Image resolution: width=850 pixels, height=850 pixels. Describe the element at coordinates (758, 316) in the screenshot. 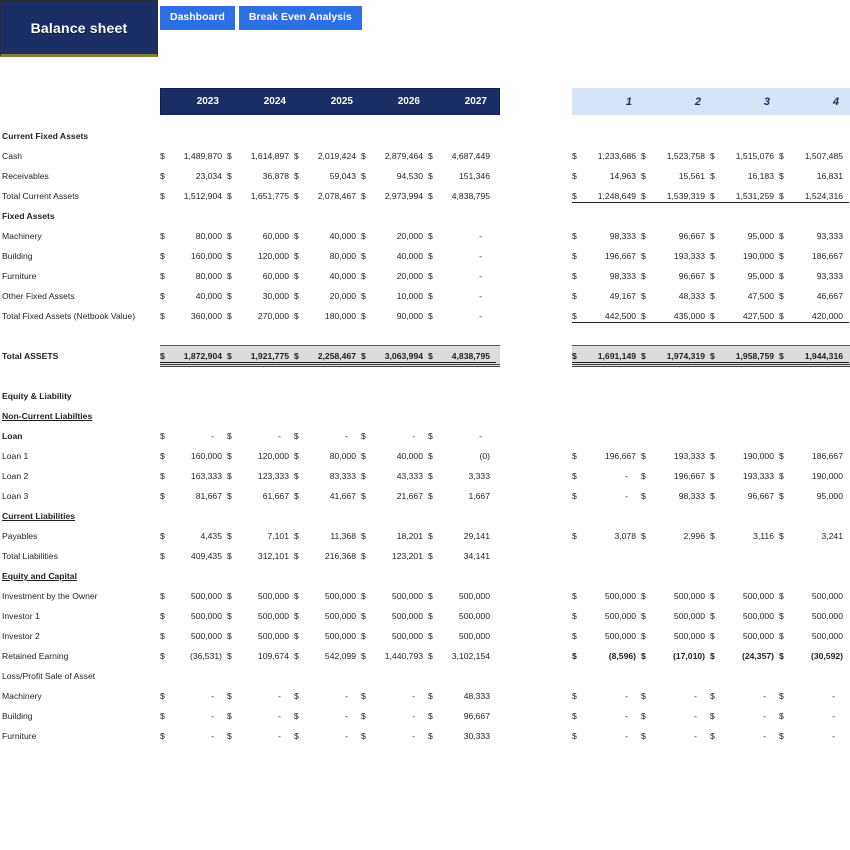

I see `cell-value: 427,500` at that location.